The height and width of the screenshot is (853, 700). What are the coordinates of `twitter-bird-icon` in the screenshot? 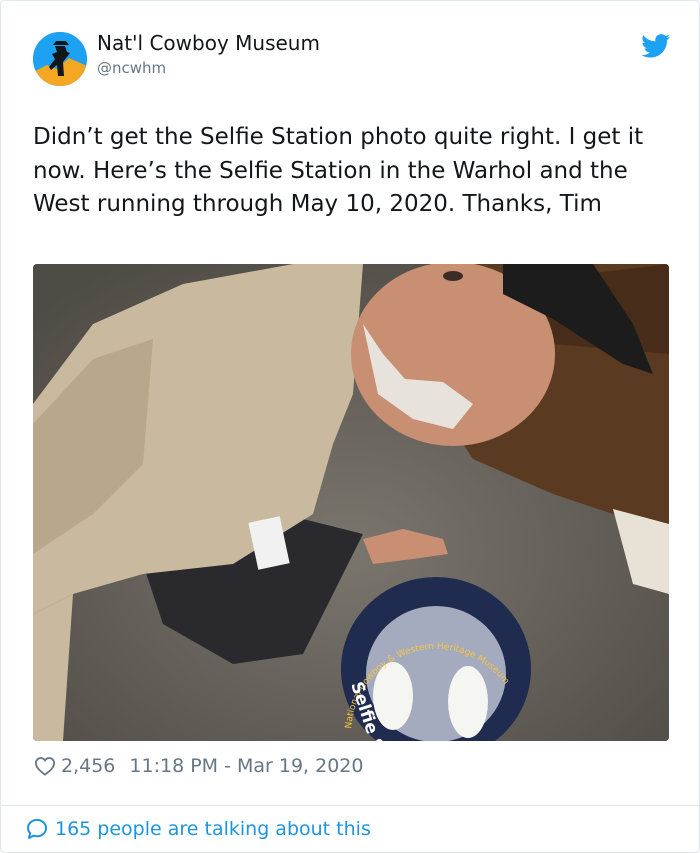 It's located at (656, 46).